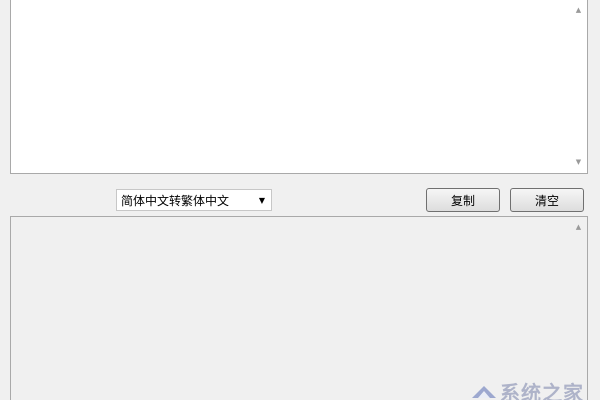 The image size is (600, 400). What do you see at coordinates (299, 195) in the screenshot?
I see `toolbar: 简体中文转繁体中文 ▼ 复制 清空` at bounding box center [299, 195].